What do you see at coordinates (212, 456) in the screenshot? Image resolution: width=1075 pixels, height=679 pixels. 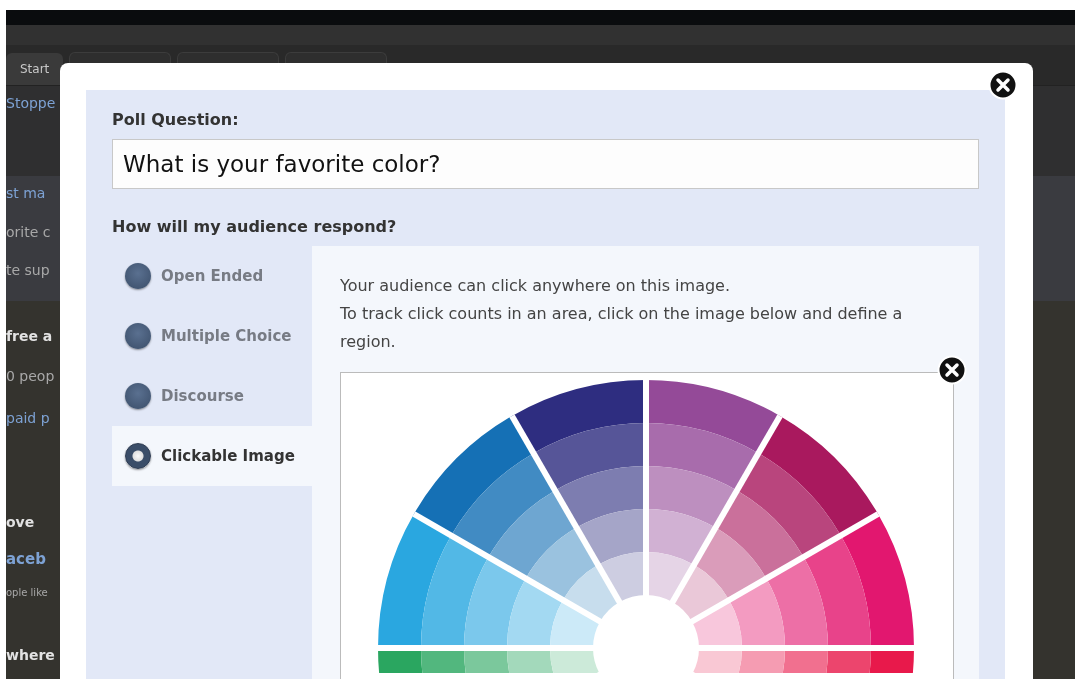 I see `response-option: Clickable Image` at bounding box center [212, 456].